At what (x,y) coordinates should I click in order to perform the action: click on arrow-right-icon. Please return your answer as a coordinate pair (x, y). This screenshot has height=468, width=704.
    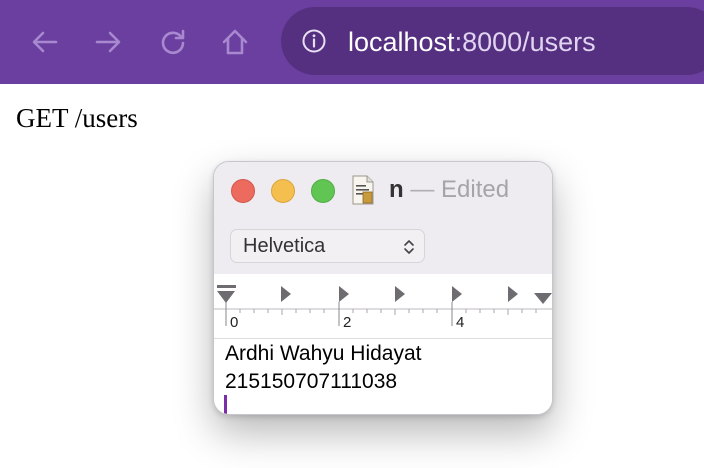
    Looking at the image, I should click on (108, 42).